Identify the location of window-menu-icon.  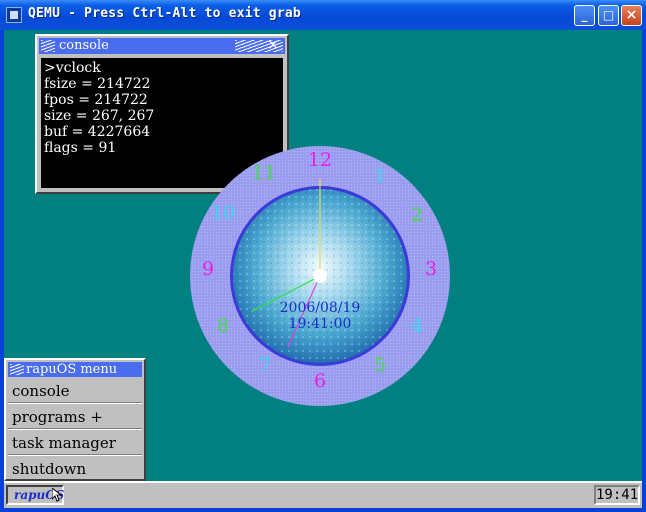
(48, 46).